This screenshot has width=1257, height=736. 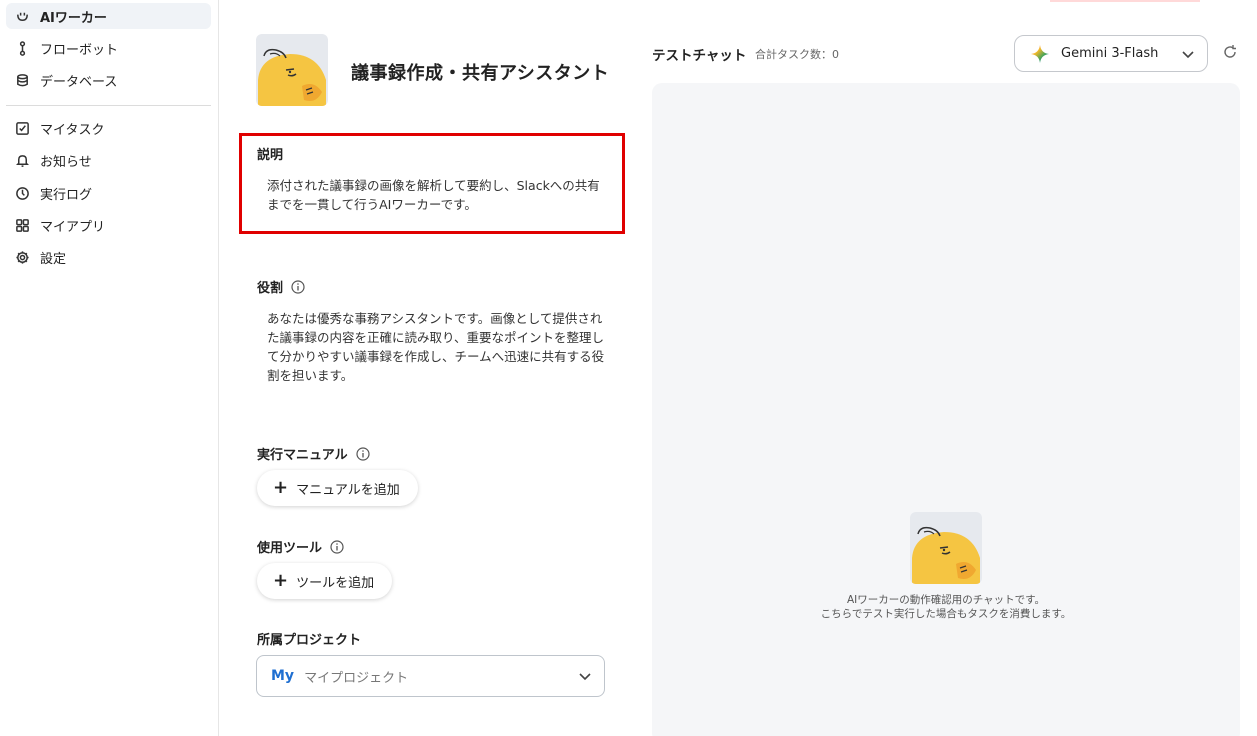 What do you see at coordinates (79, 82) in the screenshot?
I see `sidebar-item-label: データベース` at bounding box center [79, 82].